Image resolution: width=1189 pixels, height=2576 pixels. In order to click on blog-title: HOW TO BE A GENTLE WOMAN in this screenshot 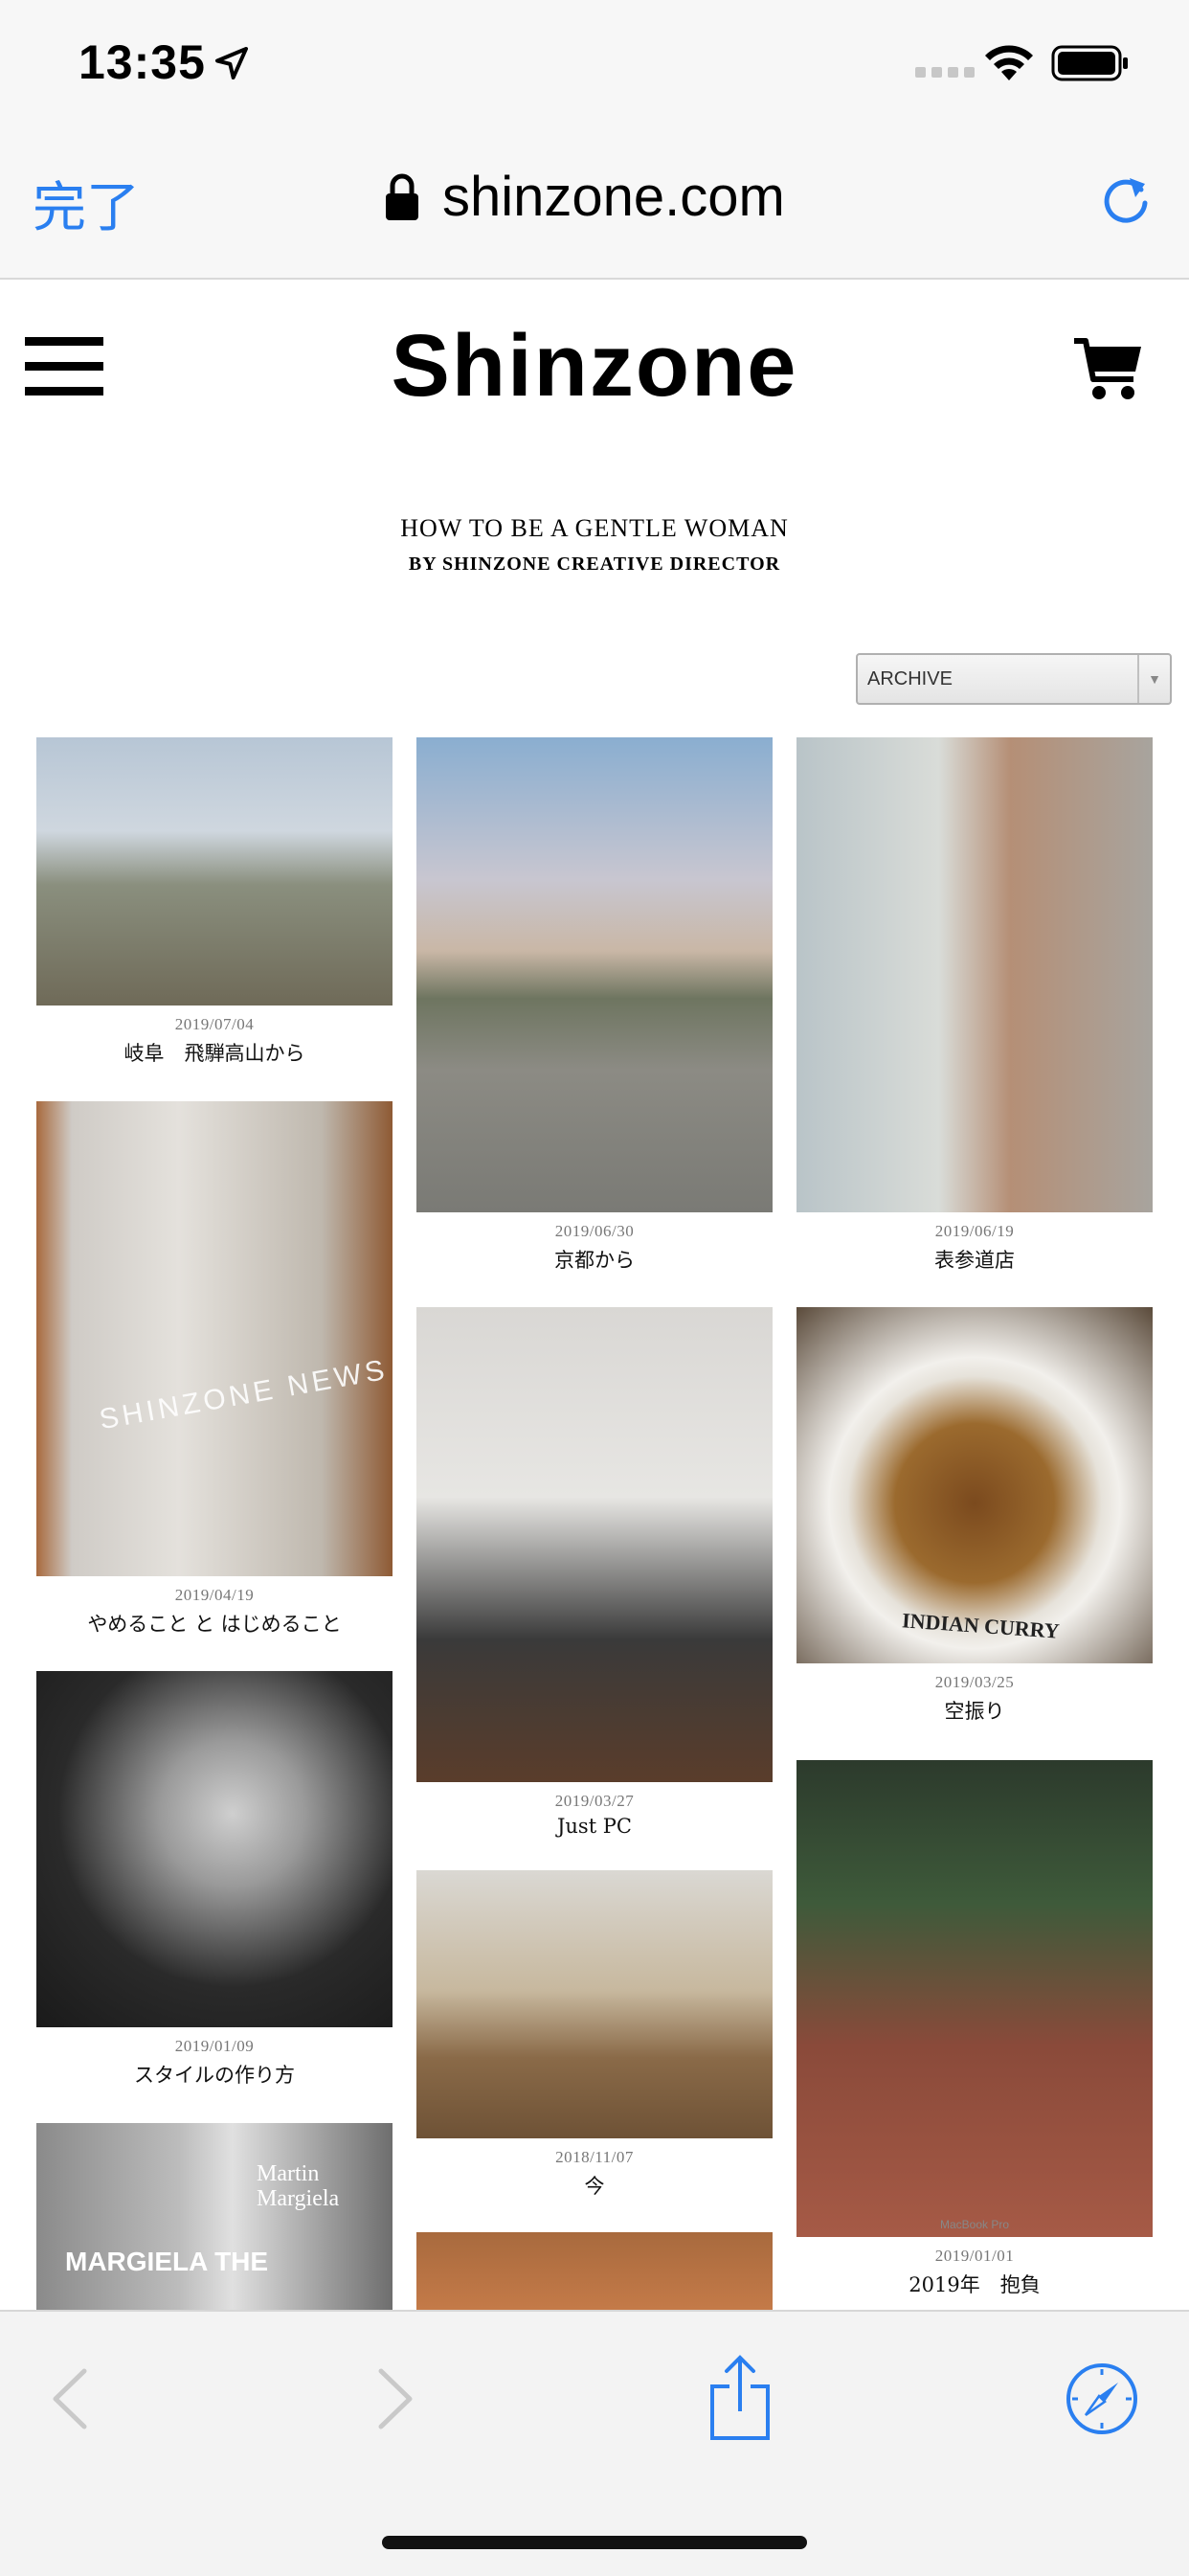, I will do `click(594, 528)`.